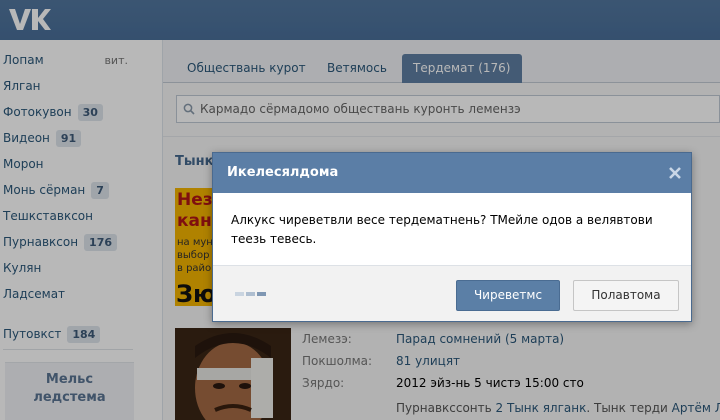 The width and height of the screenshot is (720, 420). What do you see at coordinates (283, 172) in the screenshot?
I see `dialog-title: Икелесялдома` at bounding box center [283, 172].